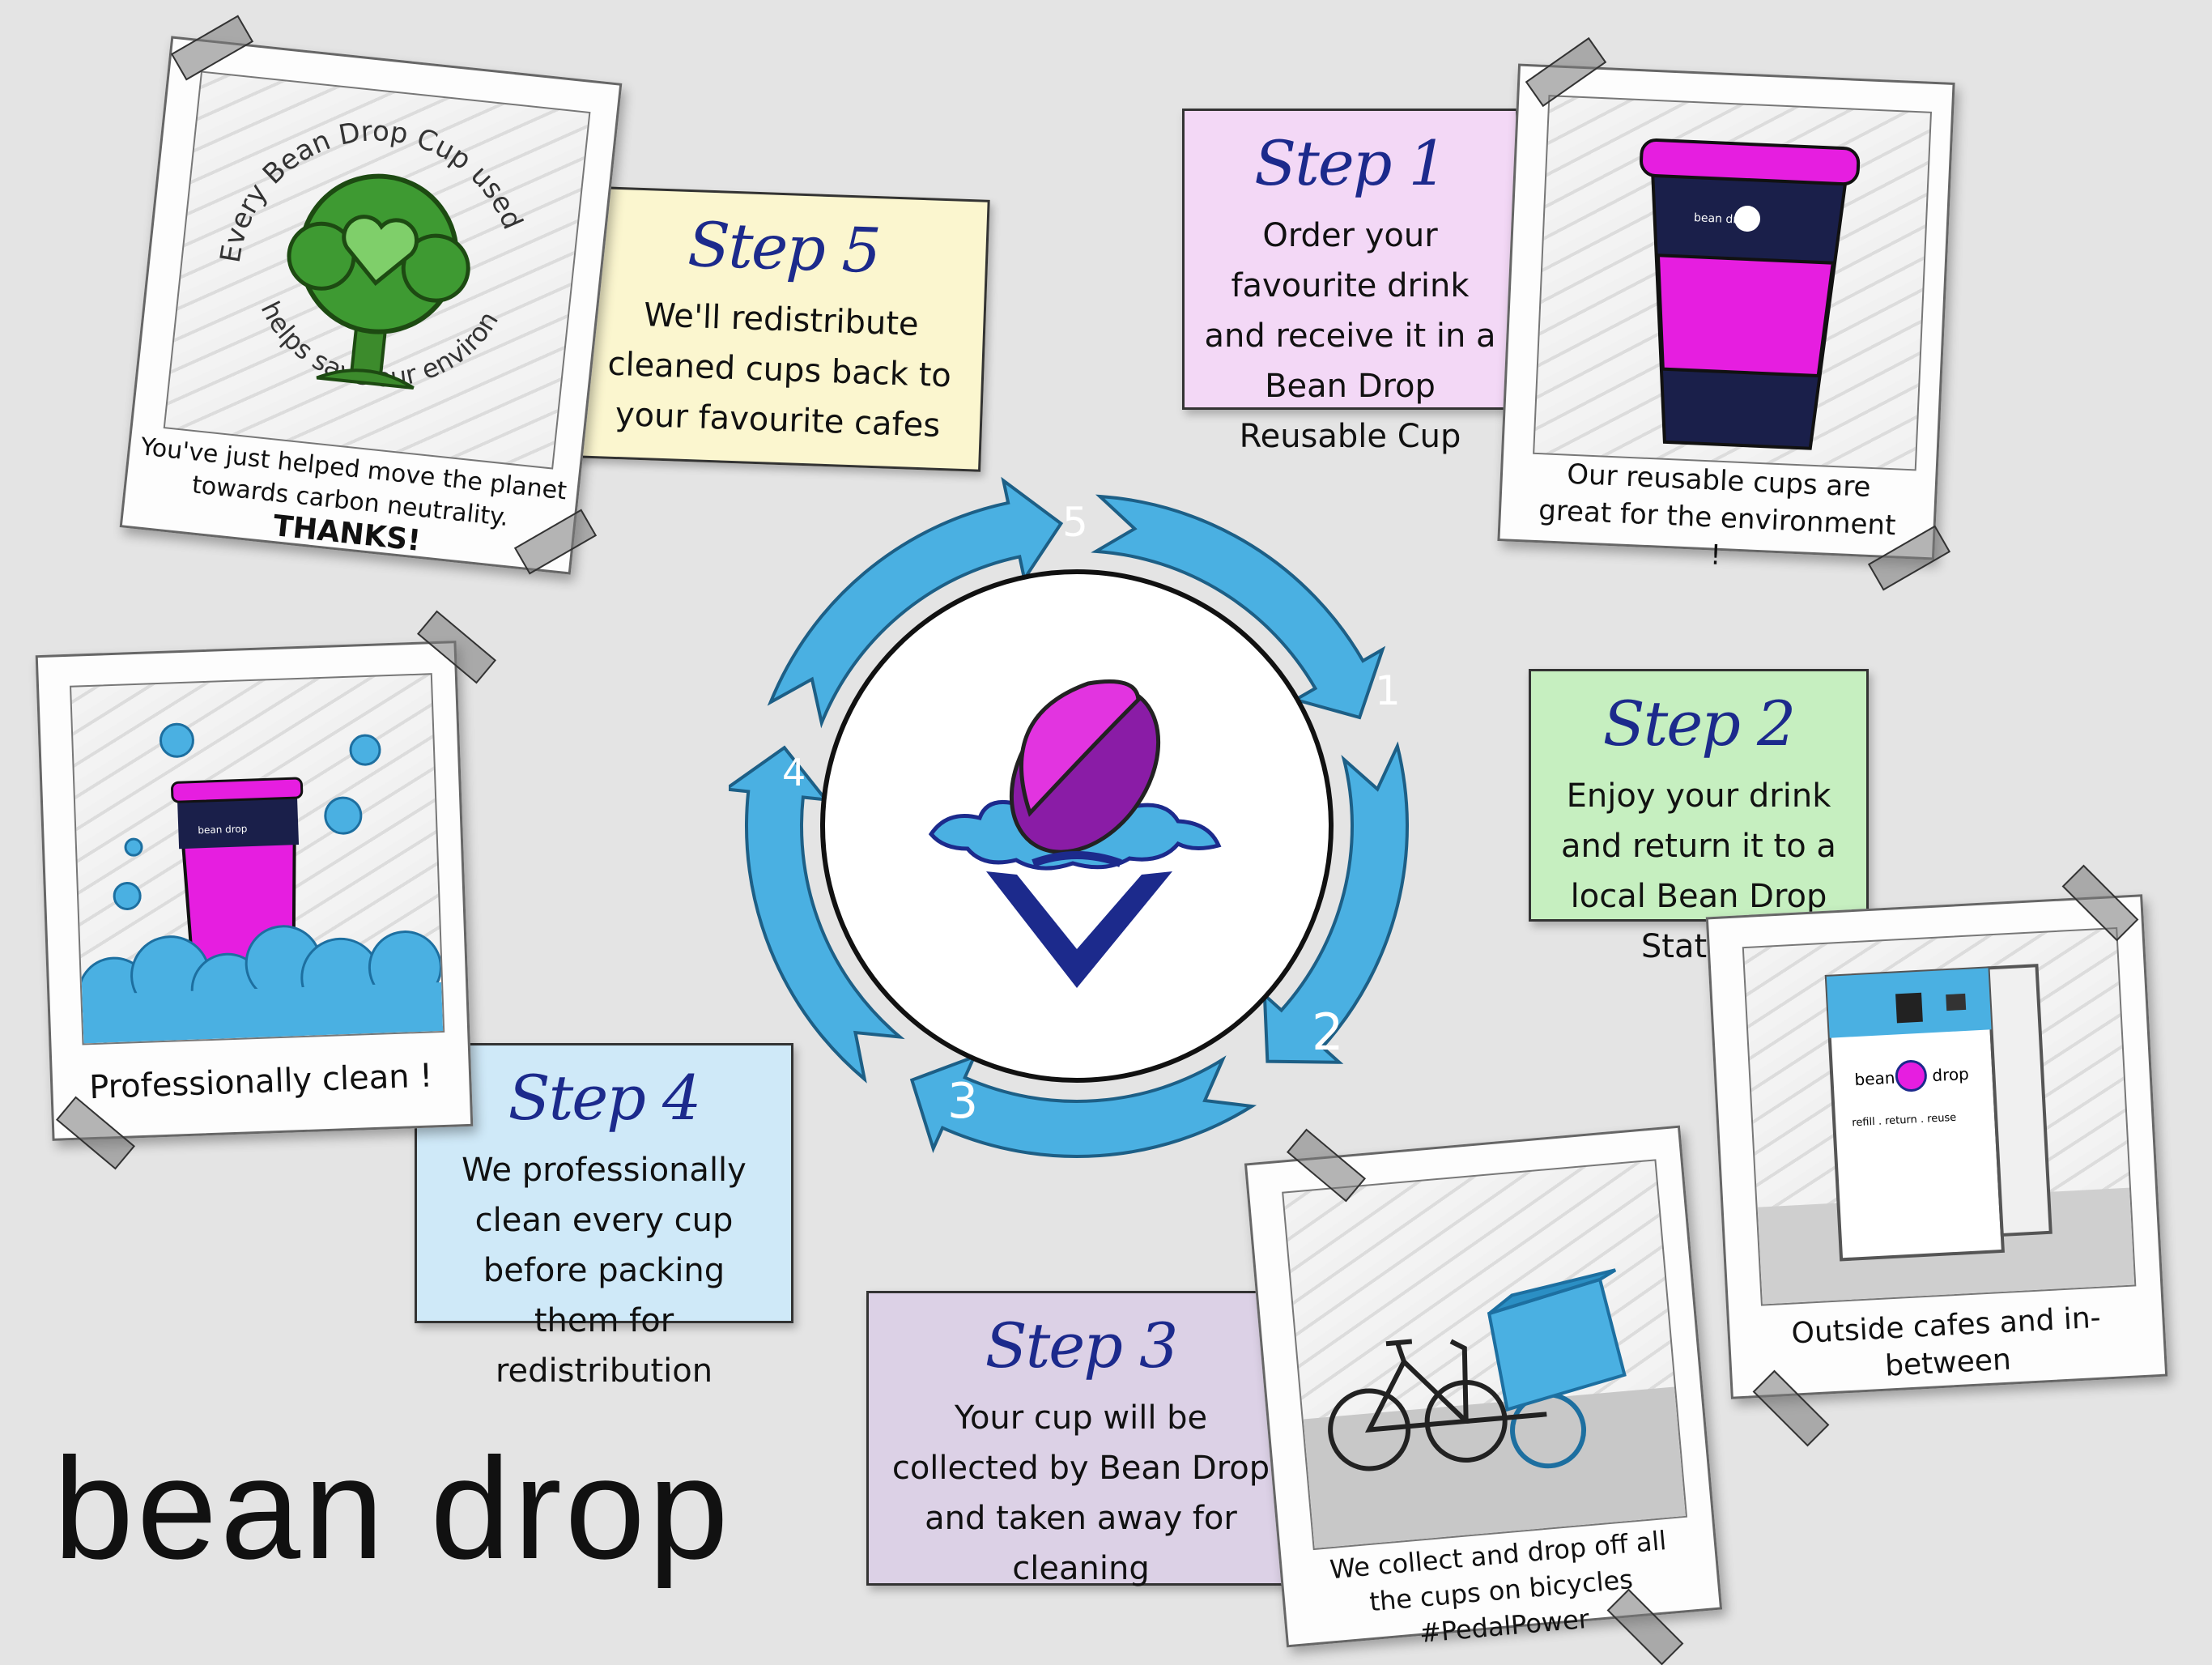 This screenshot has width=2212, height=1665. I want to click on clean-photo: bean drop, so click(257, 859).